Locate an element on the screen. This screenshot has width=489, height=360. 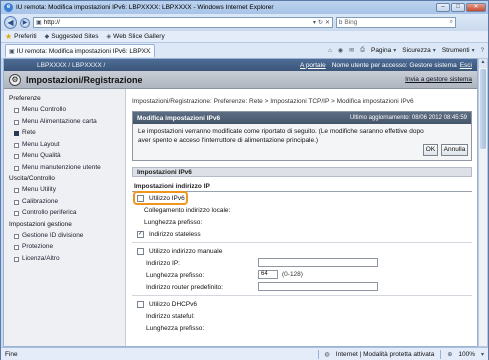
sidebar-group-impostazioni-gestione: Impostazioni gestione is located at coordinates (40, 224).